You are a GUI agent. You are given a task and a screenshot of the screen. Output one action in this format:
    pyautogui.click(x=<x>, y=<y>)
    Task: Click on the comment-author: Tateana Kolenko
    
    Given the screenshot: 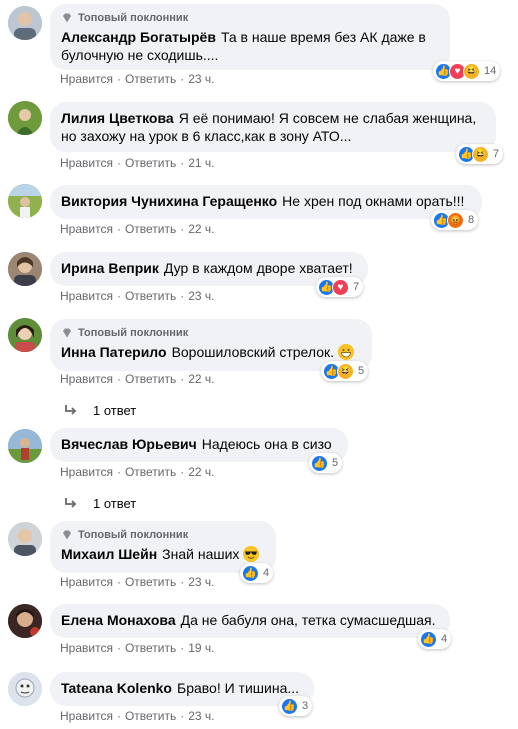 What is the action you would take?
    pyautogui.click(x=116, y=688)
    